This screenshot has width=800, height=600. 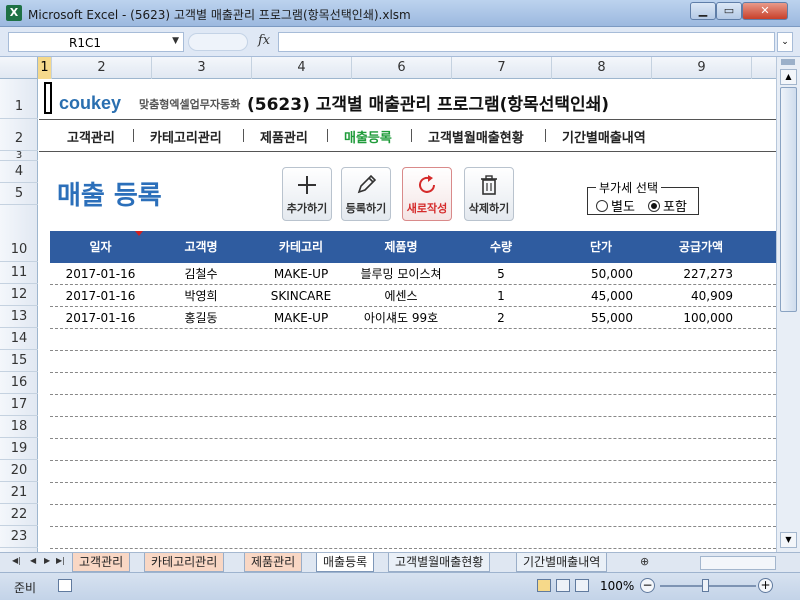 What do you see at coordinates (703, 11) in the screenshot?
I see `minimize-button: ▁` at bounding box center [703, 11].